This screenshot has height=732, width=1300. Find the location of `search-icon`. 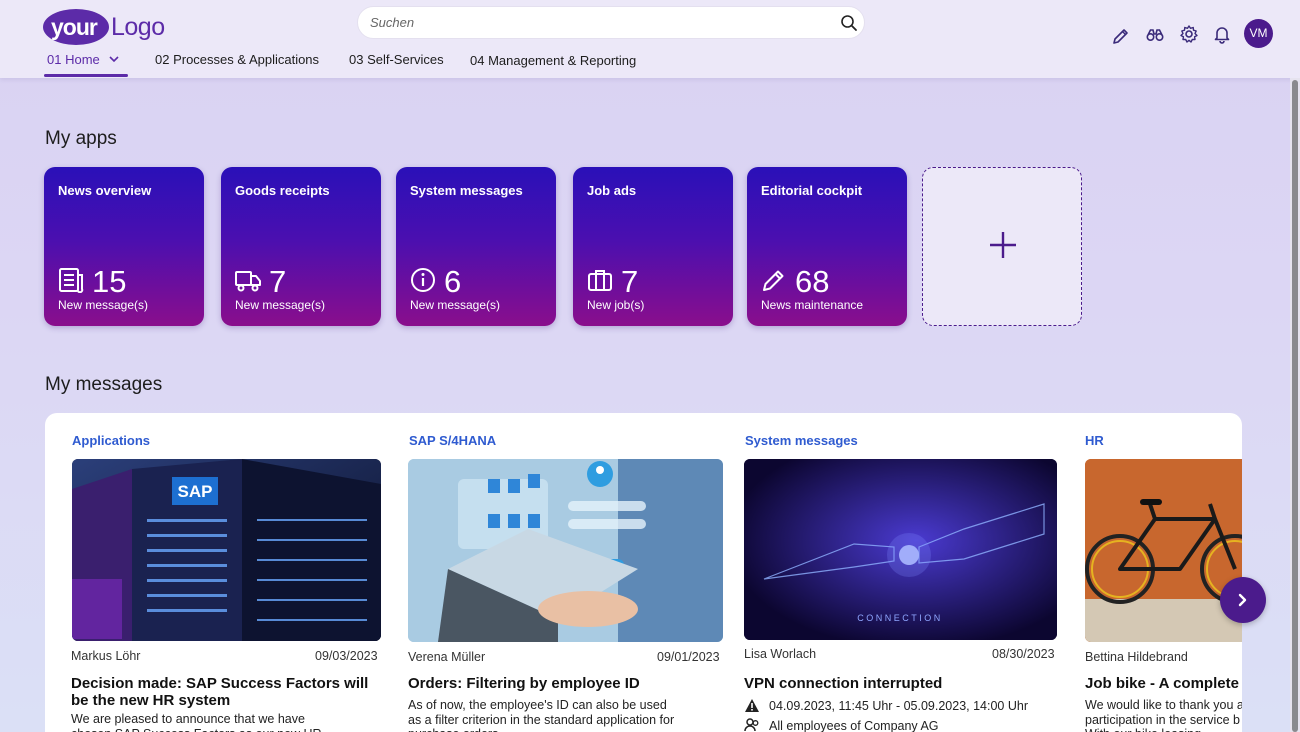

search-icon is located at coordinates (849, 23).